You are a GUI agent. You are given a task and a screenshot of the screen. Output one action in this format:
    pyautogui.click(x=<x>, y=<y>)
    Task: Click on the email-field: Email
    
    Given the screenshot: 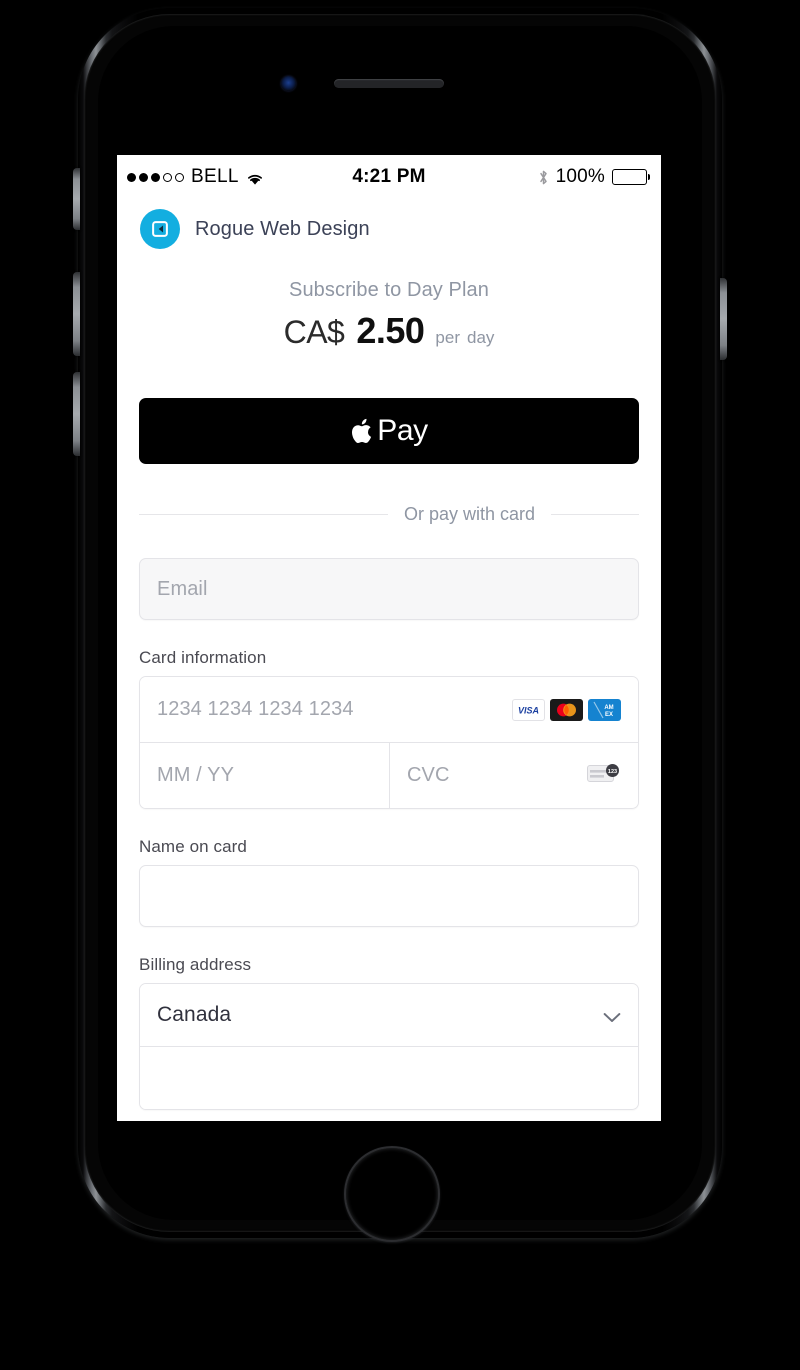 What is the action you would take?
    pyautogui.click(x=389, y=589)
    